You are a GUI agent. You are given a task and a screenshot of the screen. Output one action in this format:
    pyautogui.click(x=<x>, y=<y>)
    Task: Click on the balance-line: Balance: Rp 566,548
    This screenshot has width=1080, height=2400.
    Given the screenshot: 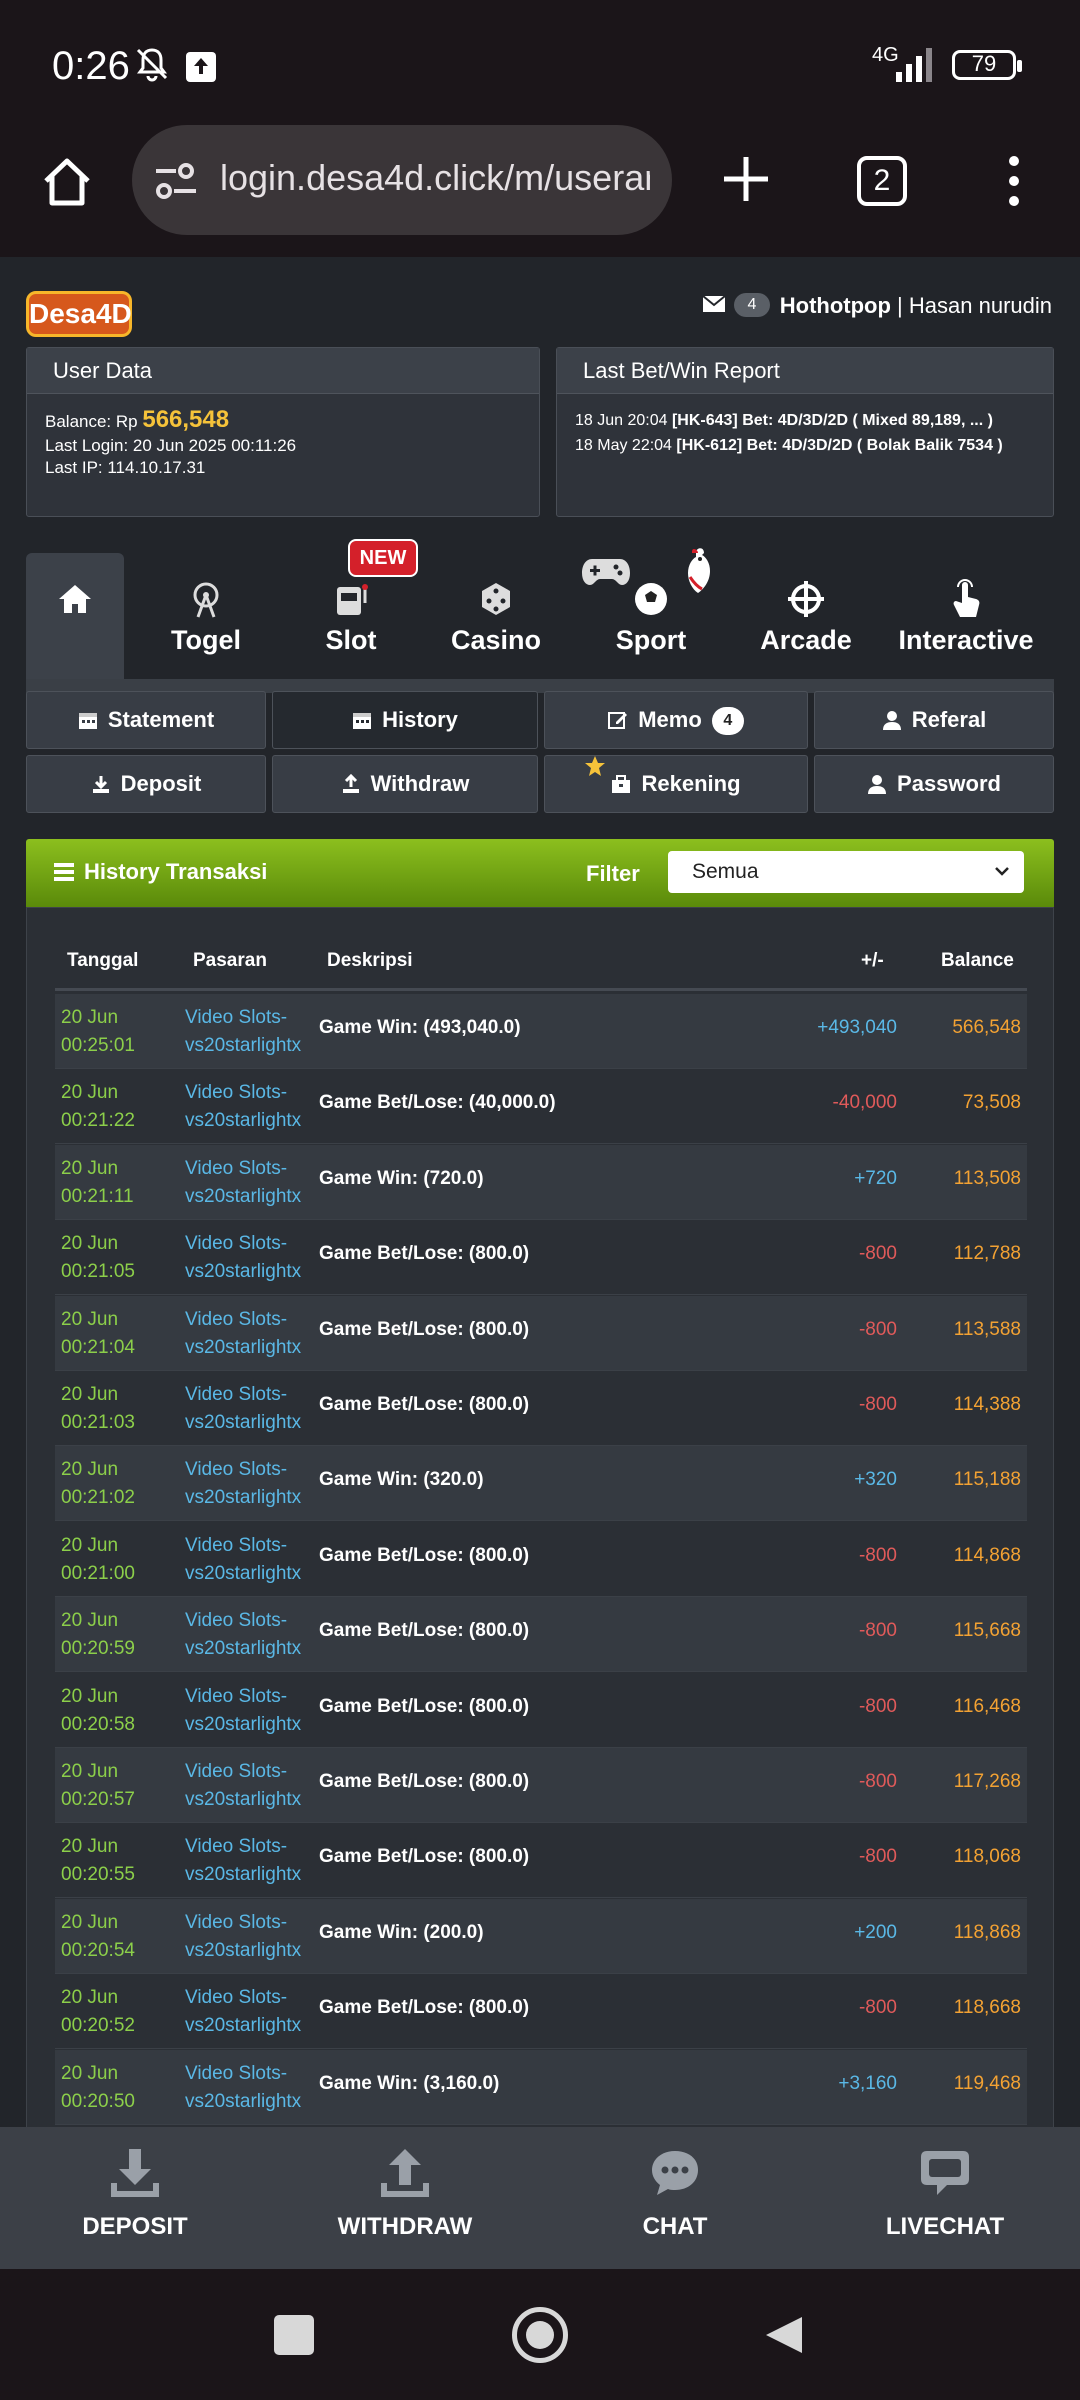 What is the action you would take?
    pyautogui.click(x=283, y=420)
    